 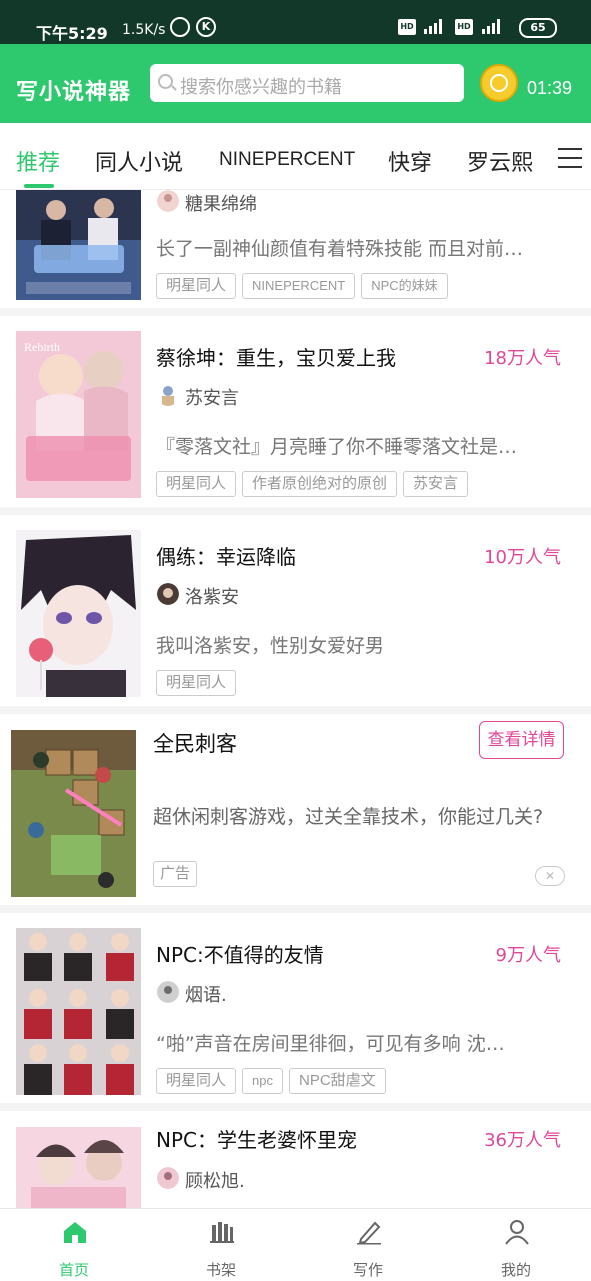 I want to click on nav-home: 首页, so click(x=74, y=1245).